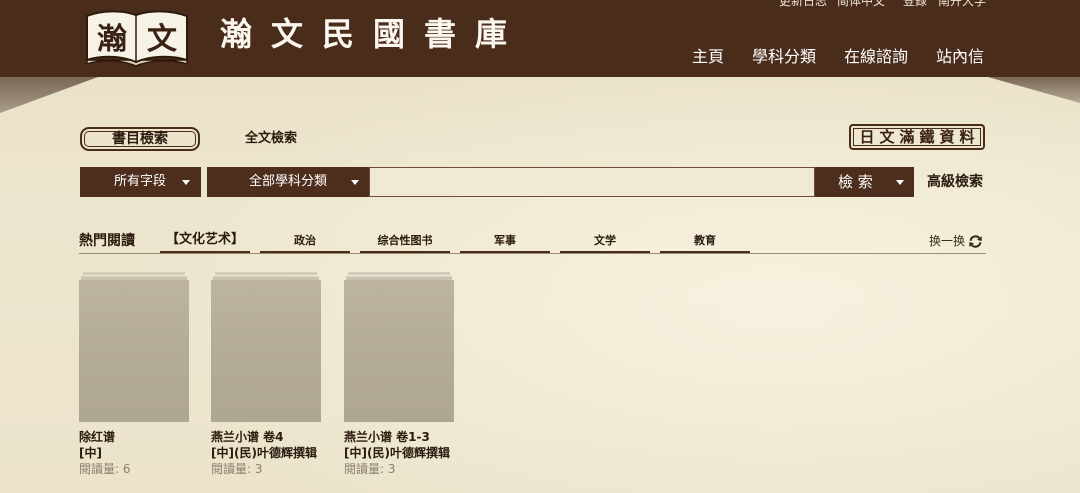  I want to click on nav-home: 主頁, so click(708, 57).